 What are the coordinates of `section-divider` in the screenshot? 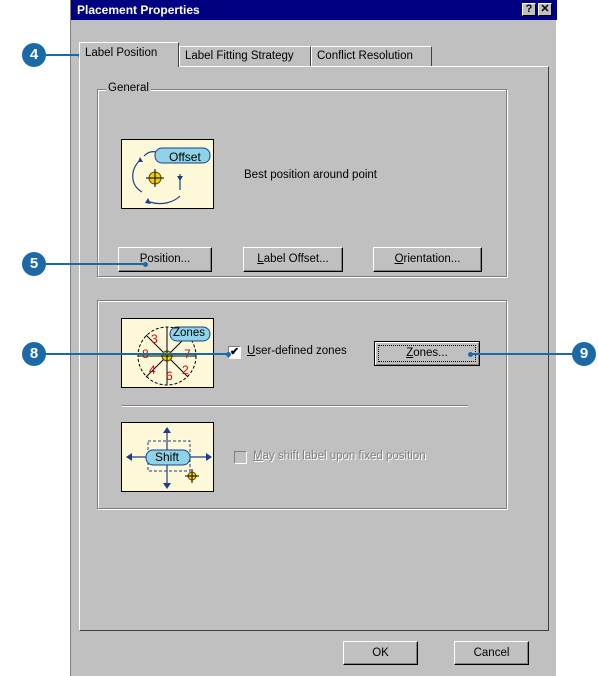 It's located at (295, 406).